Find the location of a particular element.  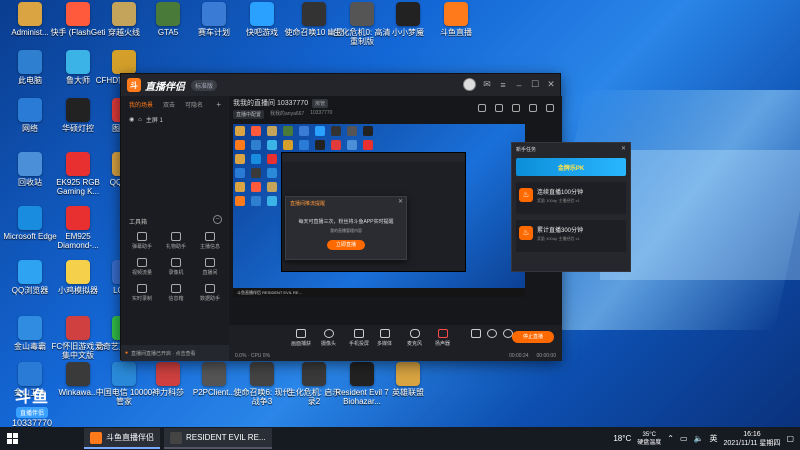

tab-my-scenes: 我的场景 is located at coordinates (141, 104).